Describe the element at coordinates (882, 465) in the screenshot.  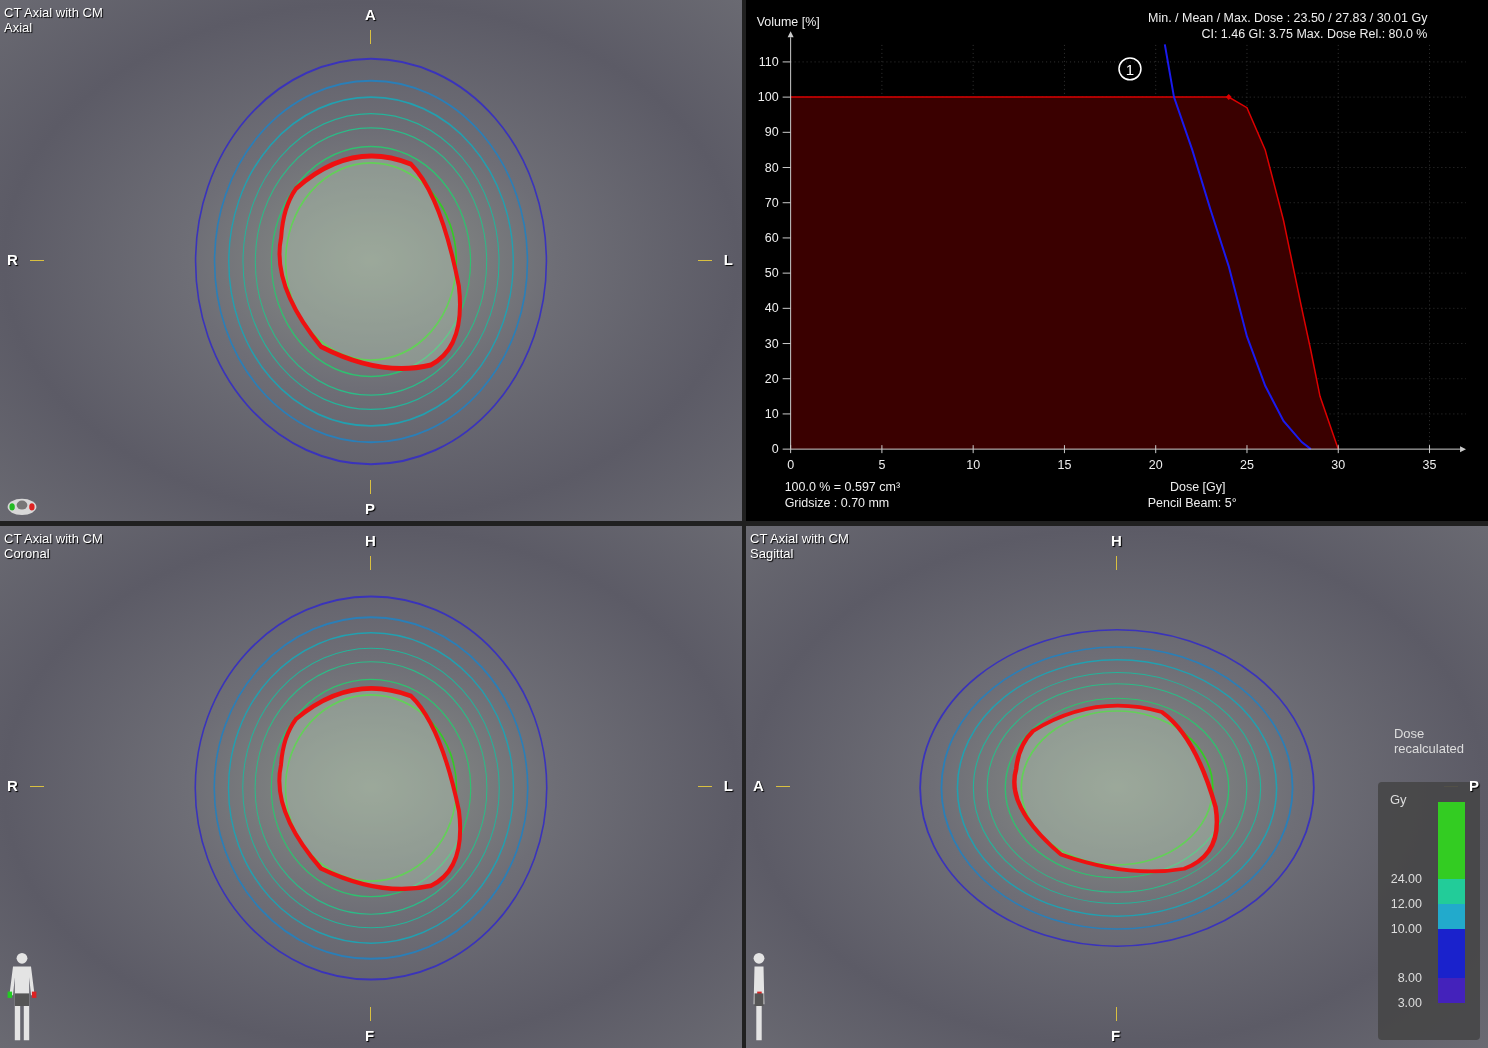
I see `x-tick-label: 5` at that location.